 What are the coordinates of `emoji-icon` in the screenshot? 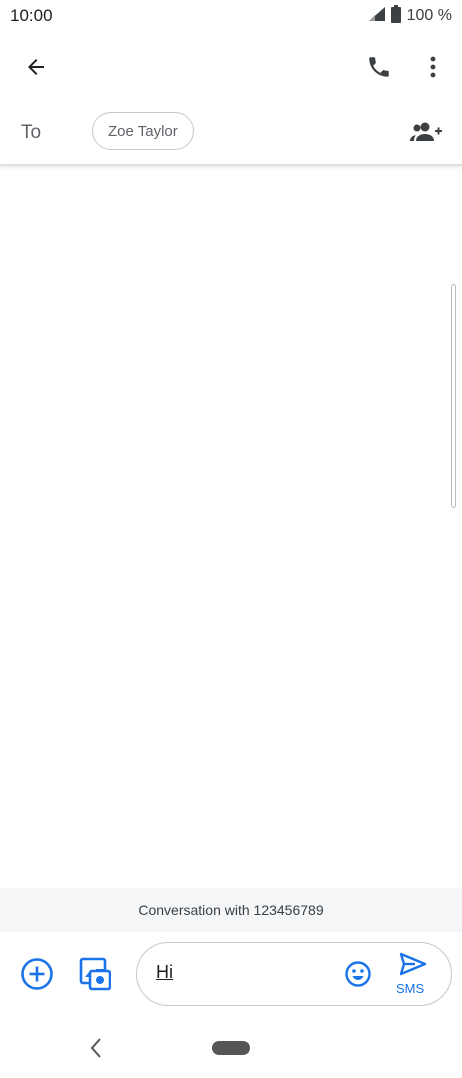 It's located at (358, 974).